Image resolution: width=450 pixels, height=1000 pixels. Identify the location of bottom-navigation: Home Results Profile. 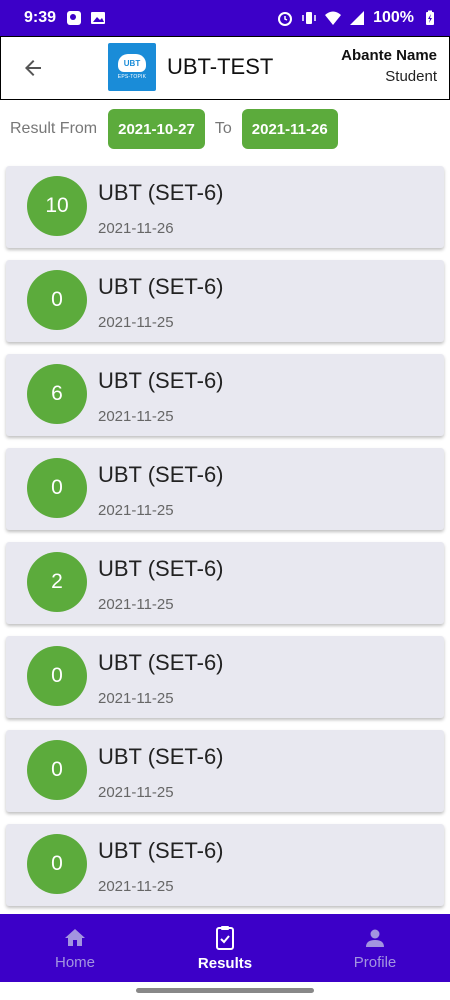
(225, 948).